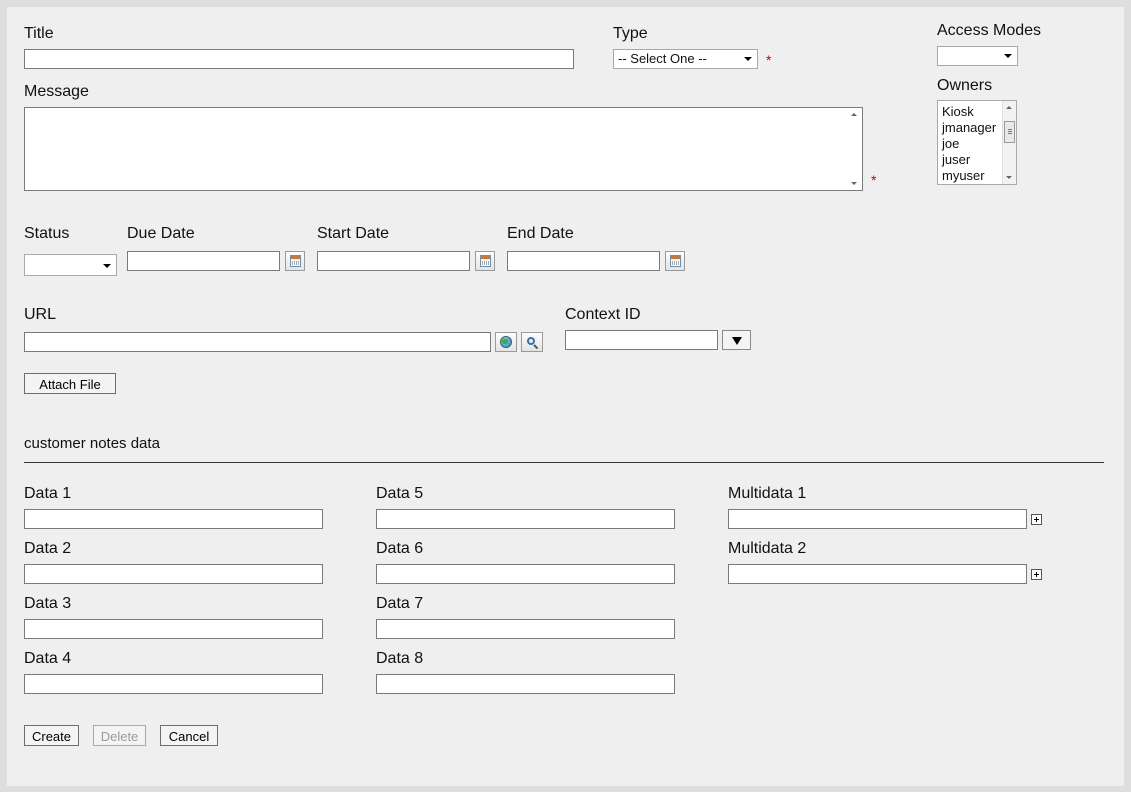 The width and height of the screenshot is (1131, 792). What do you see at coordinates (173, 519) in the screenshot?
I see `data1-input` at bounding box center [173, 519].